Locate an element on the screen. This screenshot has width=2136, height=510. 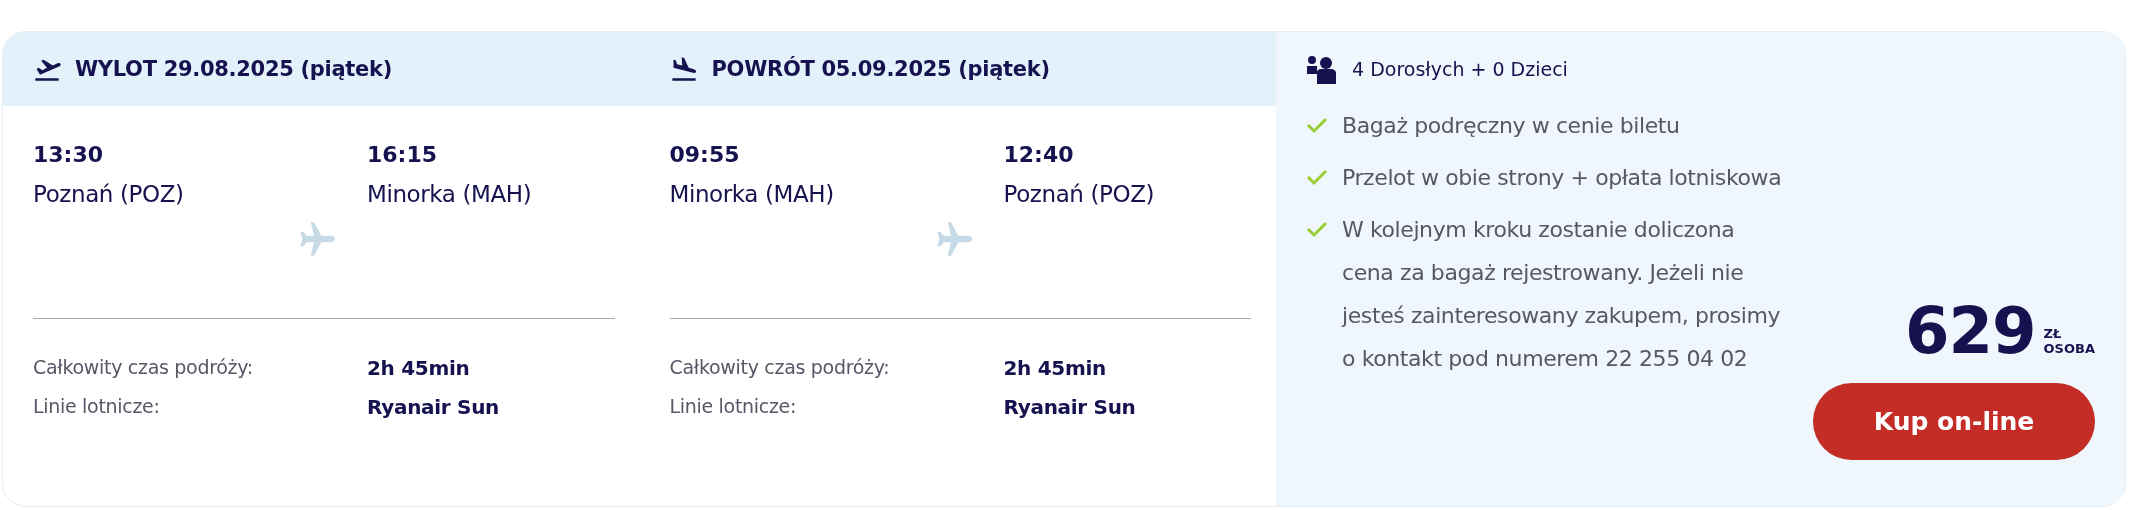
feature-text: Bagaż podręczny w cenie biletu is located at coordinates (1511, 126).